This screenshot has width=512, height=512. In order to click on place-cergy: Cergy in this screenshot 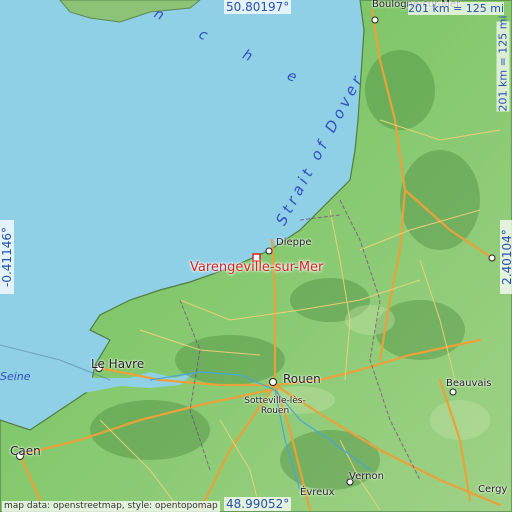, I will do `click(492, 489)`.